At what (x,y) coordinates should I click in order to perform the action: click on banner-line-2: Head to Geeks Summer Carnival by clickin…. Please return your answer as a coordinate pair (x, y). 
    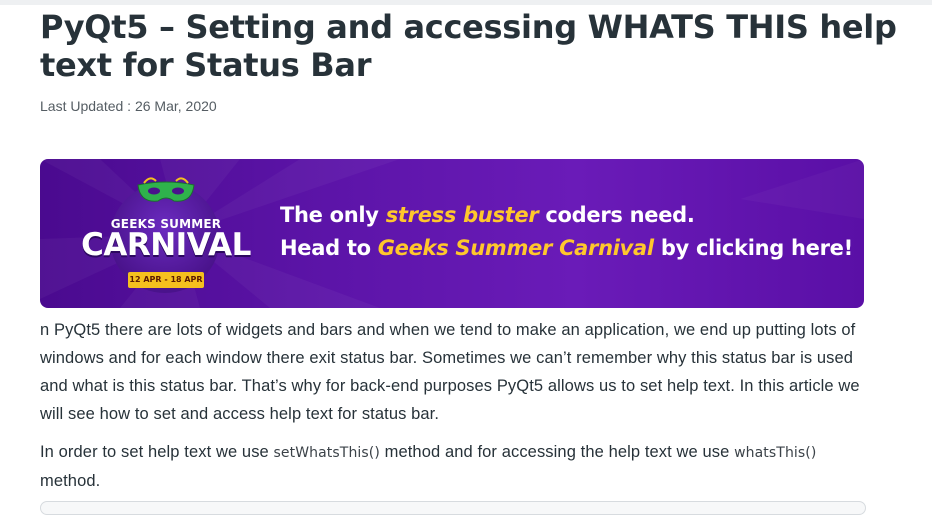
    Looking at the image, I should click on (566, 248).